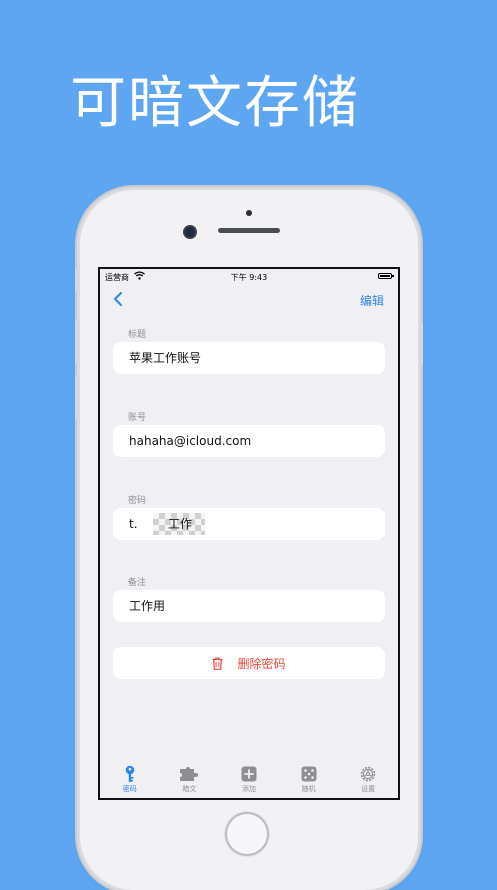 The image size is (497, 890). What do you see at coordinates (217, 663) in the screenshot?
I see `trash-icon` at bounding box center [217, 663].